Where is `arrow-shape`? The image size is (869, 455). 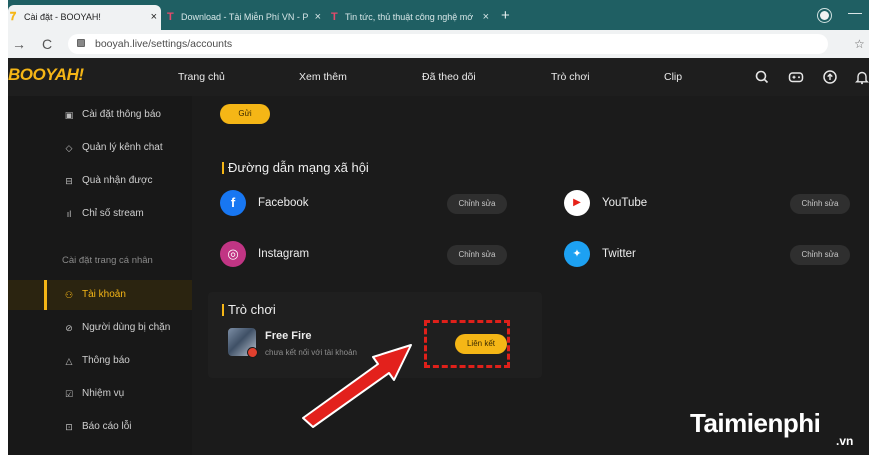
arrow-shape is located at coordinates (357, 386).